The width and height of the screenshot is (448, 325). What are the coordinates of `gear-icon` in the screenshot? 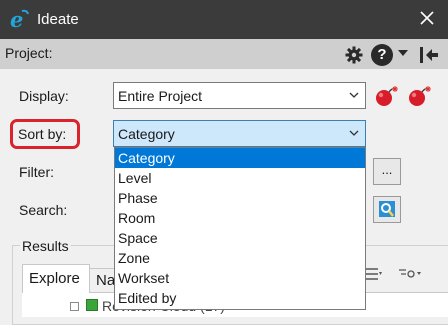 It's located at (354, 55).